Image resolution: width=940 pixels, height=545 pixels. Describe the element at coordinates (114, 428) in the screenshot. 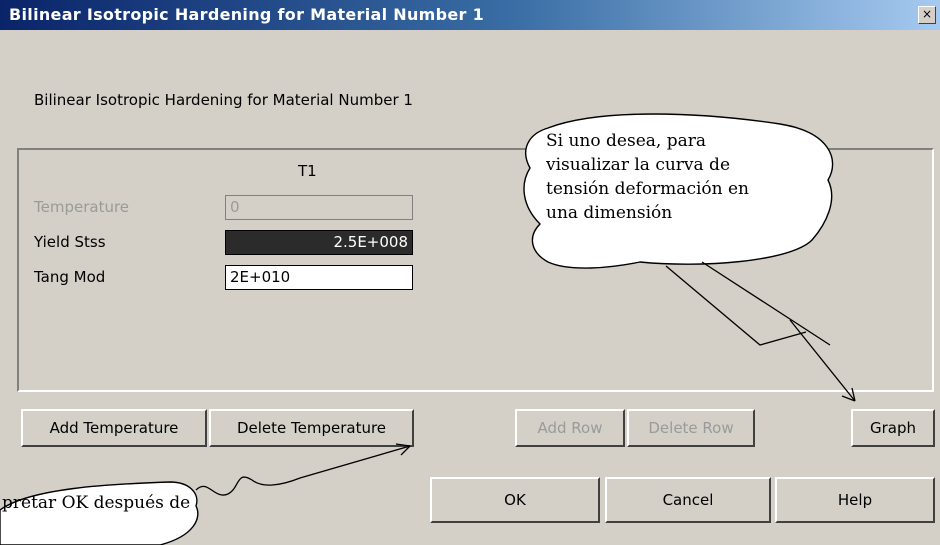

I see `add-temperature-button: Add Temperature` at that location.